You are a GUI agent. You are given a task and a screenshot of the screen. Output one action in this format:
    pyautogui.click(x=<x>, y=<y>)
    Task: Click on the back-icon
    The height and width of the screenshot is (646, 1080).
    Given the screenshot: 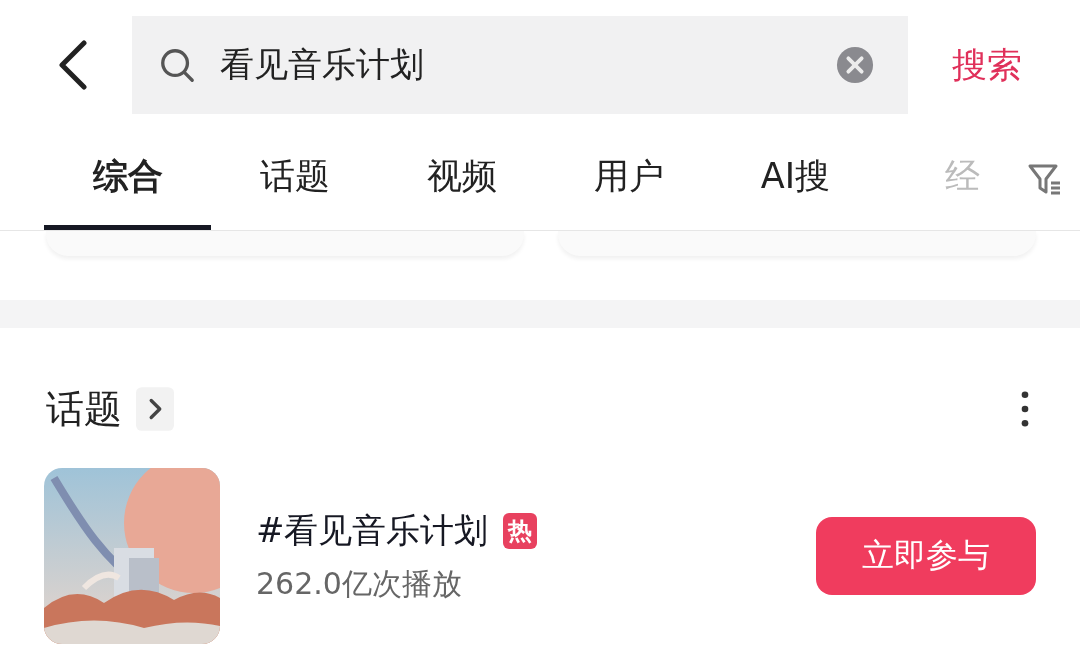 What is the action you would take?
    pyautogui.click(x=73, y=65)
    